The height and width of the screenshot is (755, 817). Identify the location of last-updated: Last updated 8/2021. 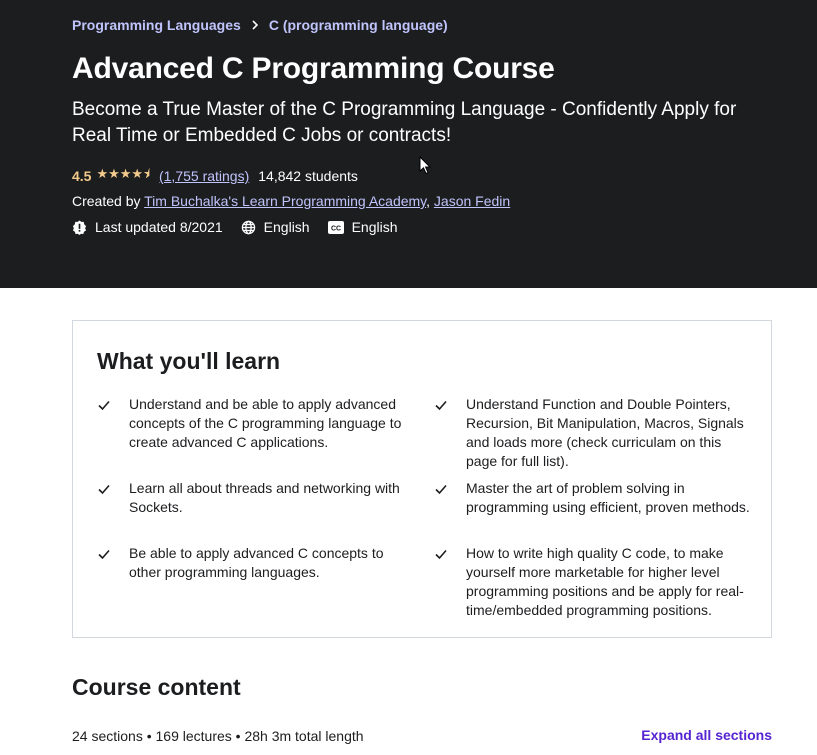
(147, 227).